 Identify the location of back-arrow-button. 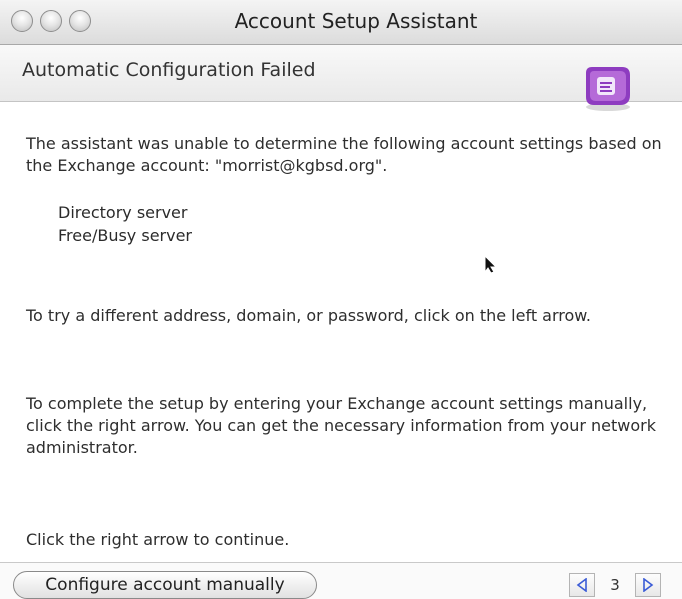
(582, 585).